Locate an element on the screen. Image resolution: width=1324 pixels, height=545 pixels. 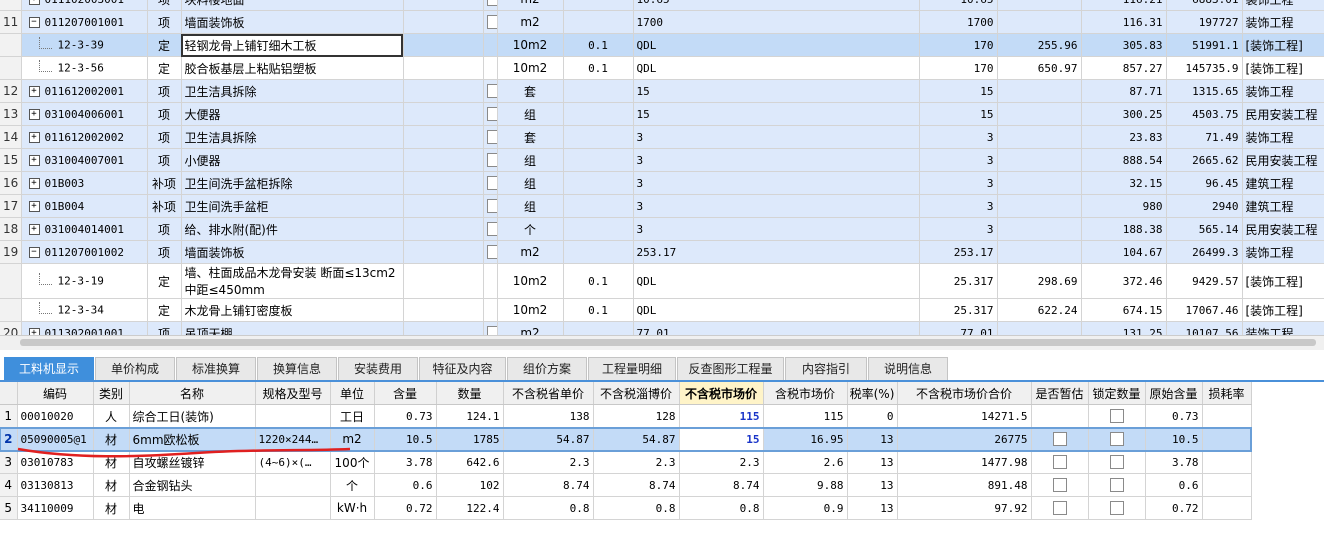
name-cell: 卫生间洗手盆柜 is located at coordinates (292, 206).